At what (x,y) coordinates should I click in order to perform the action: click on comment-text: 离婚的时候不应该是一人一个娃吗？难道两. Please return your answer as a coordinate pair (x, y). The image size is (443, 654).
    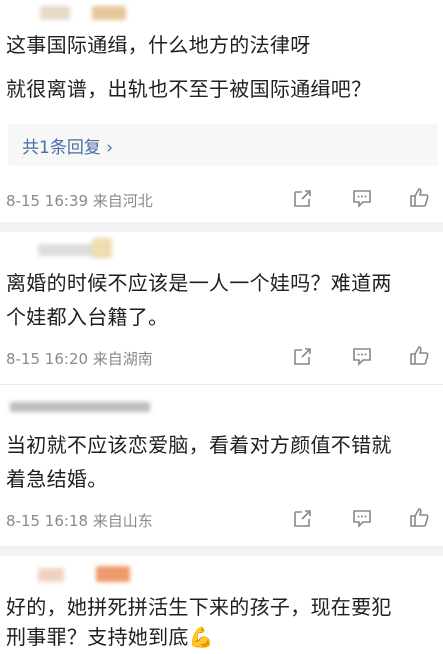
    Looking at the image, I should click on (199, 283).